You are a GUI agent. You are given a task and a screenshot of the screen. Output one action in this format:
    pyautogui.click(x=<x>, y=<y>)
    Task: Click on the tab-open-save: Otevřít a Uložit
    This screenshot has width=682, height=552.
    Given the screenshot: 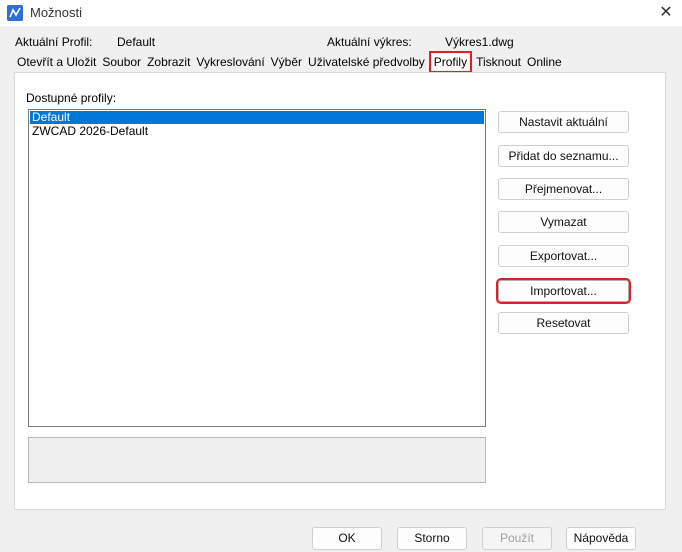 What is the action you would take?
    pyautogui.click(x=56, y=62)
    